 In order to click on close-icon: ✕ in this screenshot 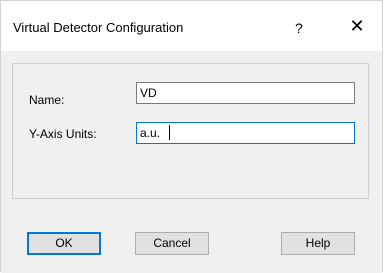, I will do `click(357, 26)`.